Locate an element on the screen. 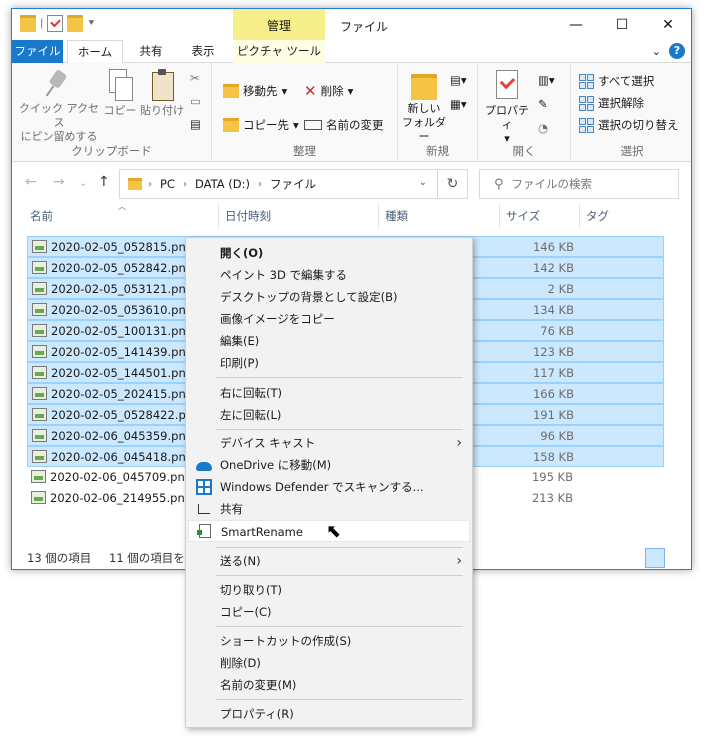 The width and height of the screenshot is (704, 740). menu-item-rotate-right: 右に回転(T) is located at coordinates (329, 393).